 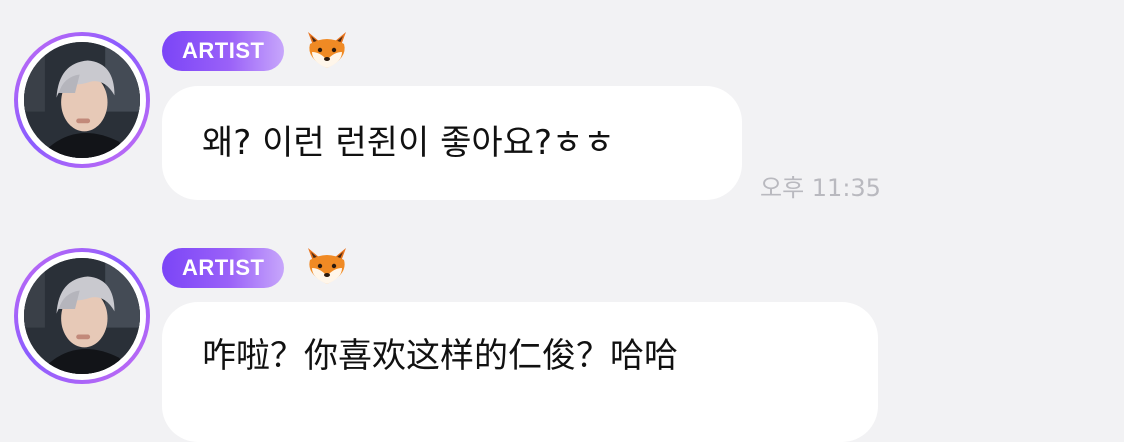 I want to click on message-text: 왜? 이런 런쥔이 좋아요?ㅎㅎ, so click(x=408, y=143).